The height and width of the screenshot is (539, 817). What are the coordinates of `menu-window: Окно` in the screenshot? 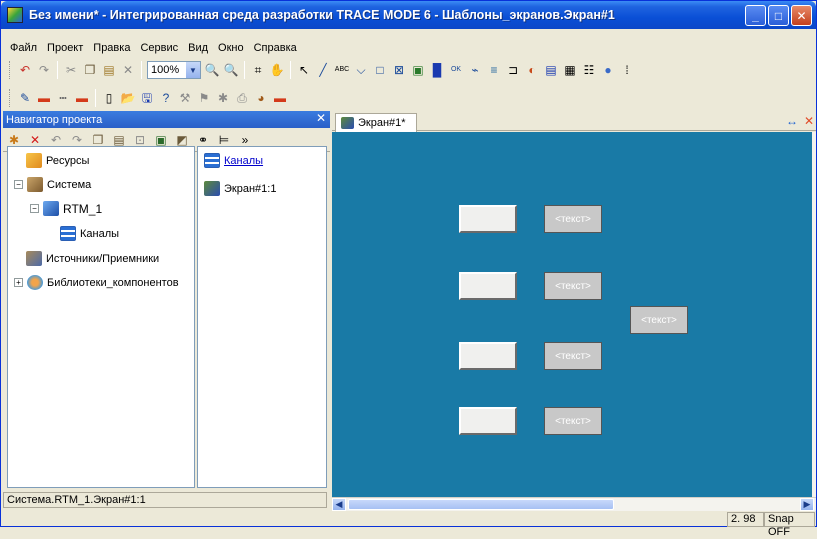 It's located at (231, 48).